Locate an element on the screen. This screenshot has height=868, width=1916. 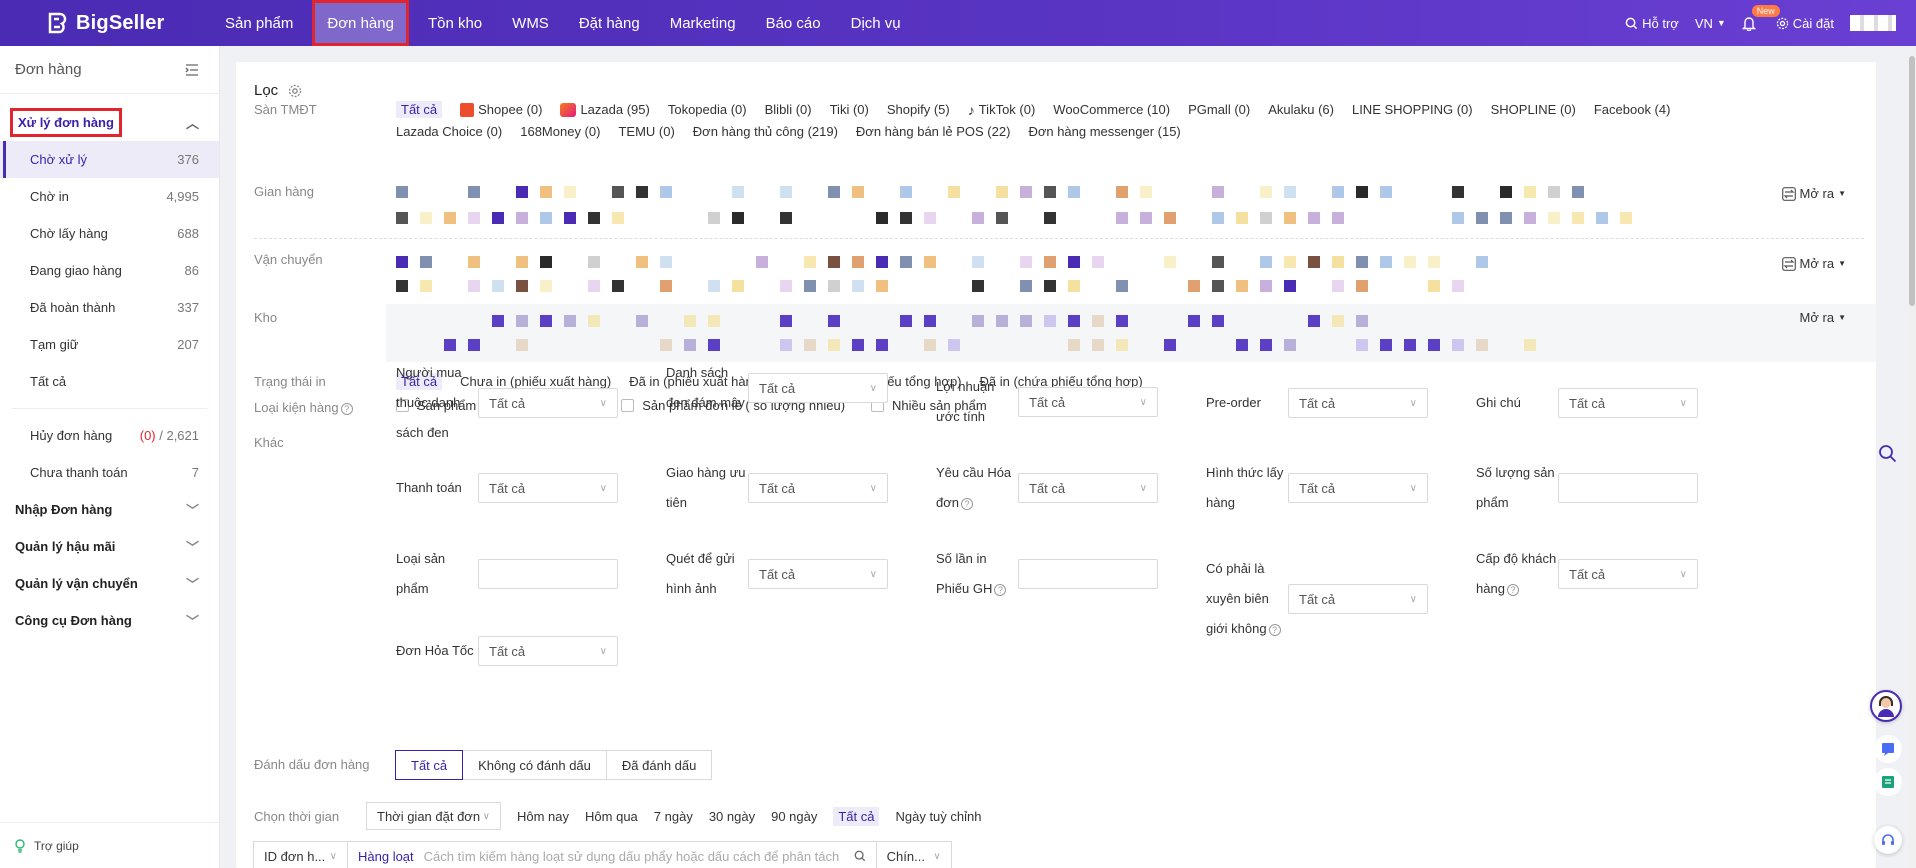
platform-chip-line-shopping: LINE SHOPPING (0) is located at coordinates (1412, 109).